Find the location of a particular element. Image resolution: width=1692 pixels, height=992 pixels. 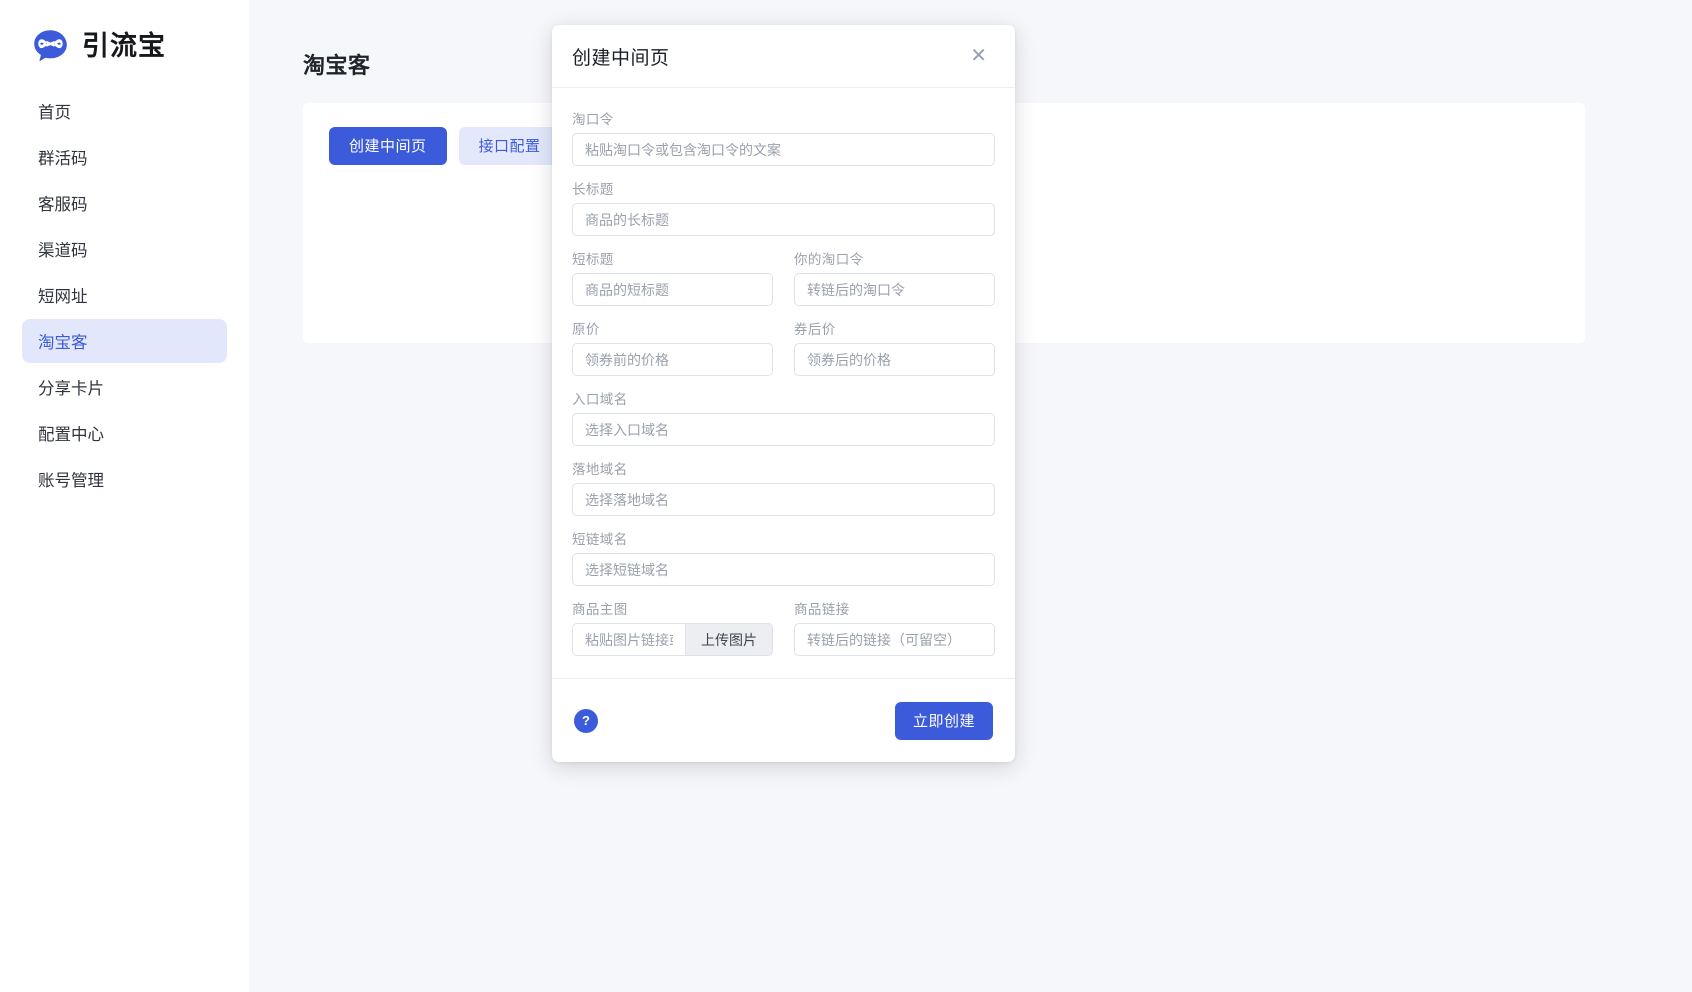

coupon-price-input is located at coordinates (894, 359).